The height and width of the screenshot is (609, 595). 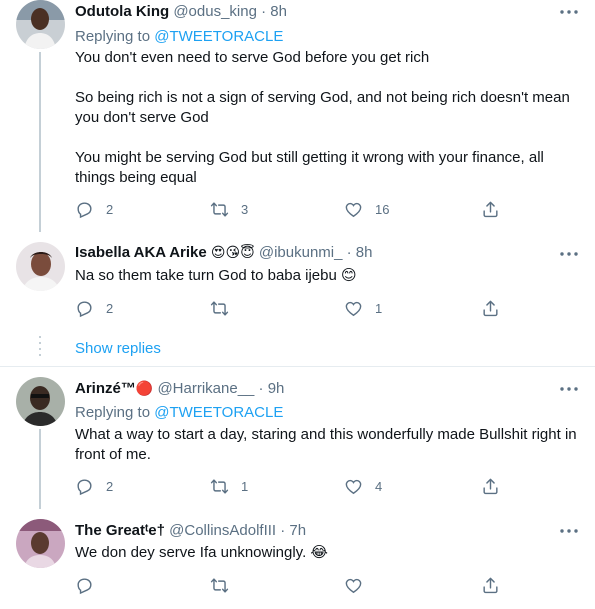 What do you see at coordinates (144, 389) in the screenshot?
I see `name-emoji: 🔴` at bounding box center [144, 389].